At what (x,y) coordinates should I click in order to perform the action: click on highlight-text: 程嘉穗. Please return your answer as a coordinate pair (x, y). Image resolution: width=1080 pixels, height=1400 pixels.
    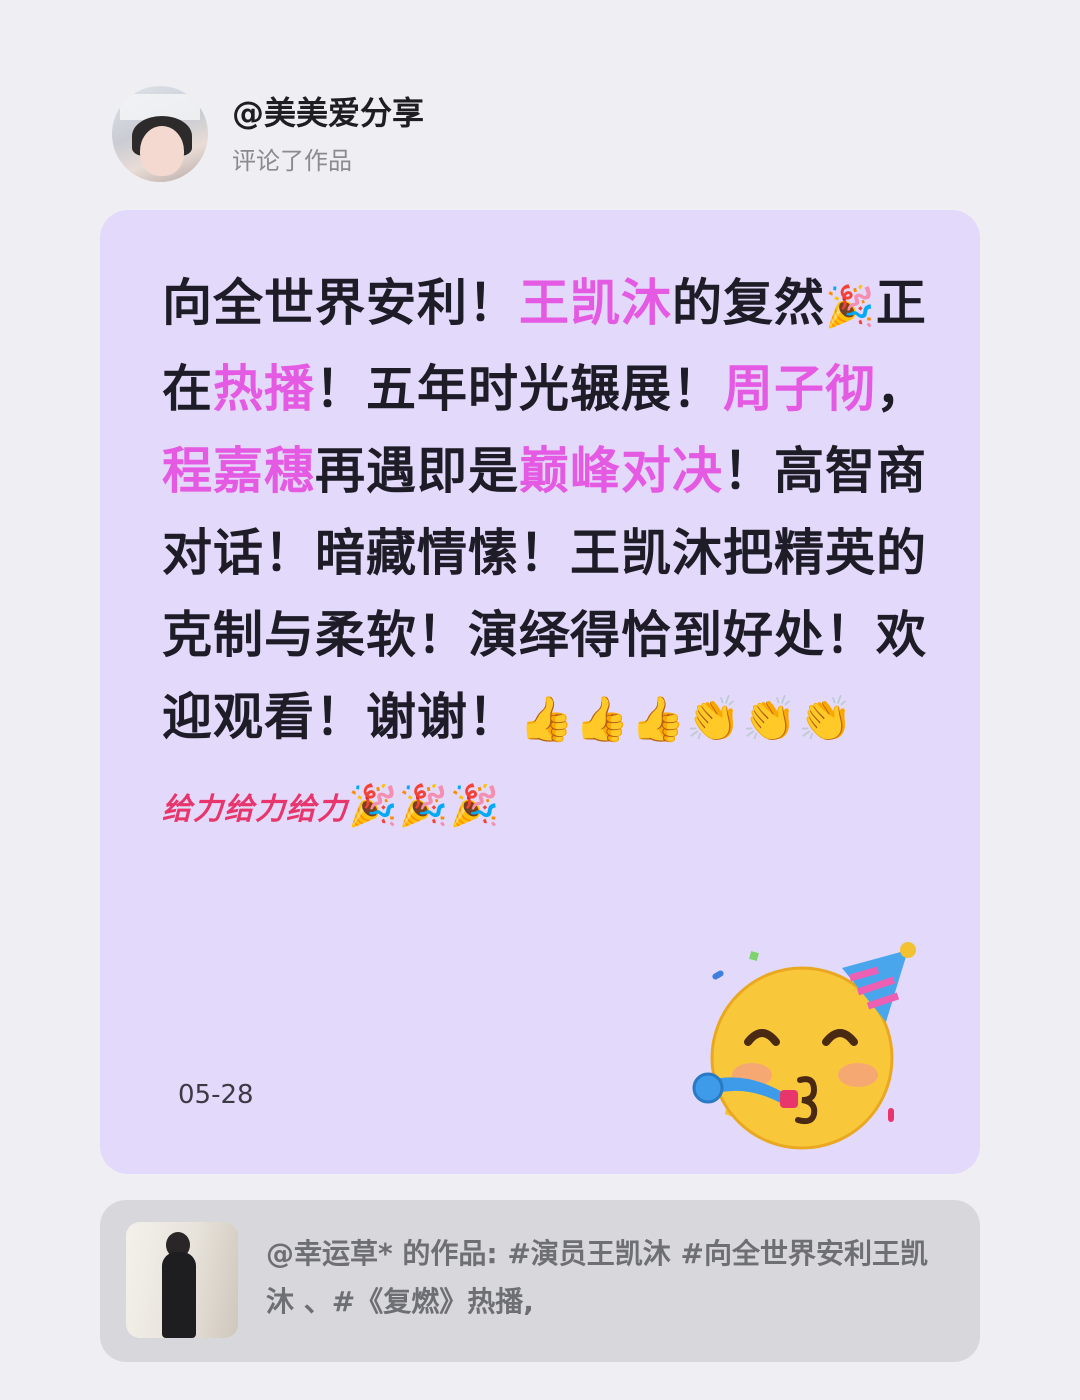
    Looking at the image, I should click on (238, 471).